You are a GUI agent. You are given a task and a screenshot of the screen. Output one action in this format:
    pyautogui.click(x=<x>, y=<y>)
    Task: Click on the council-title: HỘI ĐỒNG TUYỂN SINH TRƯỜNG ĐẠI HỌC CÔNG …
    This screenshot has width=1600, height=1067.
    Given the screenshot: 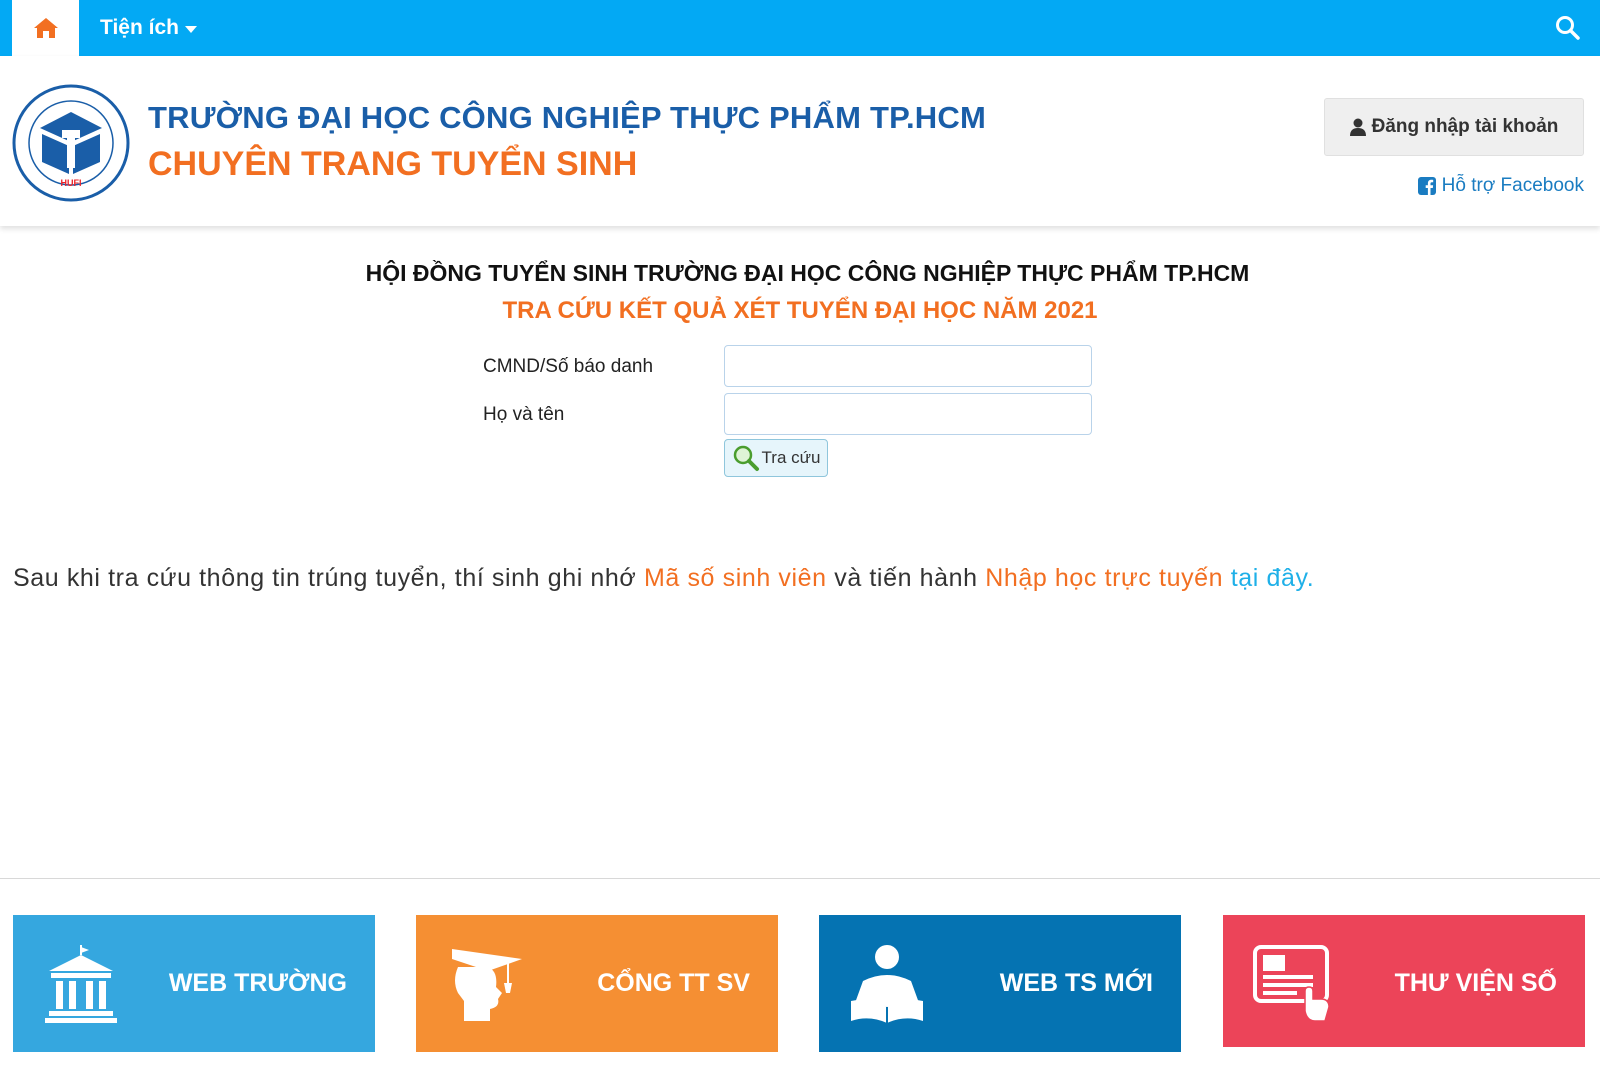 What is the action you would take?
    pyautogui.click(x=807, y=273)
    